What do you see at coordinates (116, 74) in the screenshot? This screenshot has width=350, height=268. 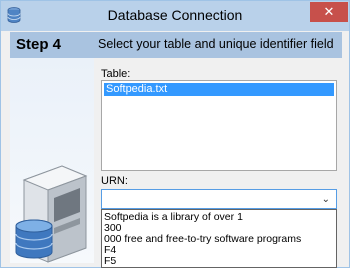 I see `table-label: Table:` at bounding box center [116, 74].